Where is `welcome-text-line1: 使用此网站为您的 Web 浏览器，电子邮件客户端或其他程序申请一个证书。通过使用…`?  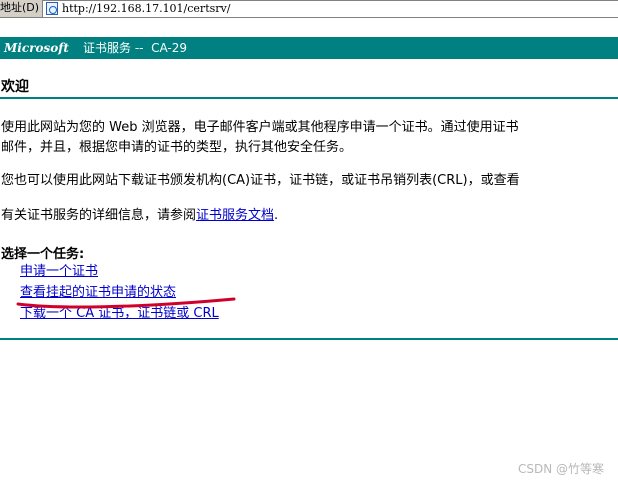
welcome-text-line1: 使用此网站为您的 Web 浏览器，电子邮件客户端或其他程序申请一个证书。通过使用… is located at coordinates (260, 127).